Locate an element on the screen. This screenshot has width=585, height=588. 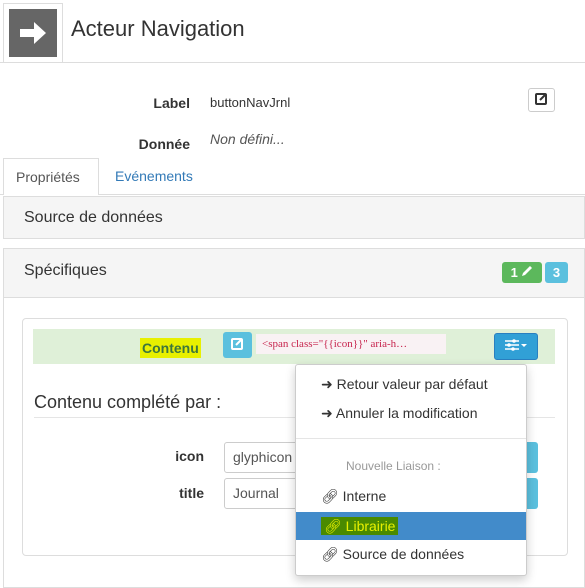
tab-proprietes: Propriétés is located at coordinates (51, 176).